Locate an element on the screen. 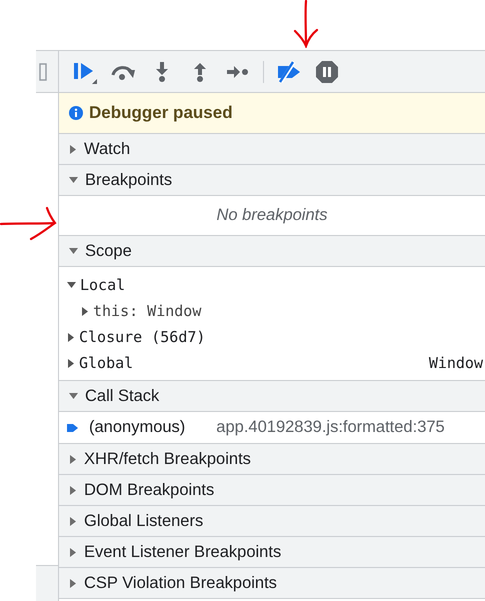 The width and height of the screenshot is (485, 601). scope-name: Global is located at coordinates (106, 363).